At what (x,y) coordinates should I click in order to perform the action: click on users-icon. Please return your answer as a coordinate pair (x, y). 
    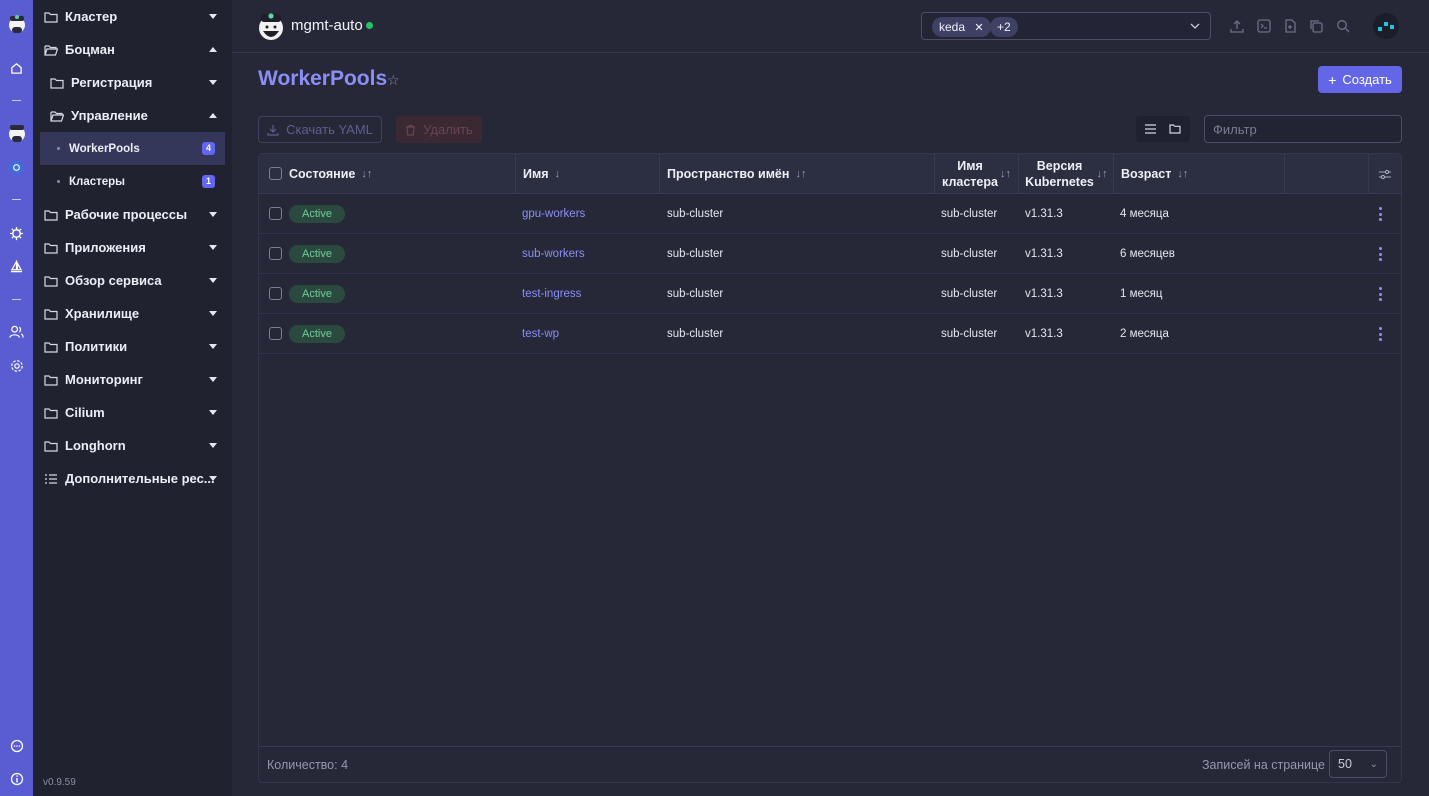
    Looking at the image, I should click on (16, 332).